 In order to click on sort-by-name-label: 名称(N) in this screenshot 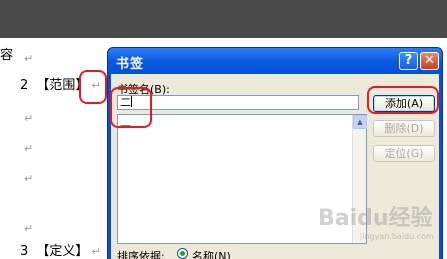, I will do `click(211, 253)`.